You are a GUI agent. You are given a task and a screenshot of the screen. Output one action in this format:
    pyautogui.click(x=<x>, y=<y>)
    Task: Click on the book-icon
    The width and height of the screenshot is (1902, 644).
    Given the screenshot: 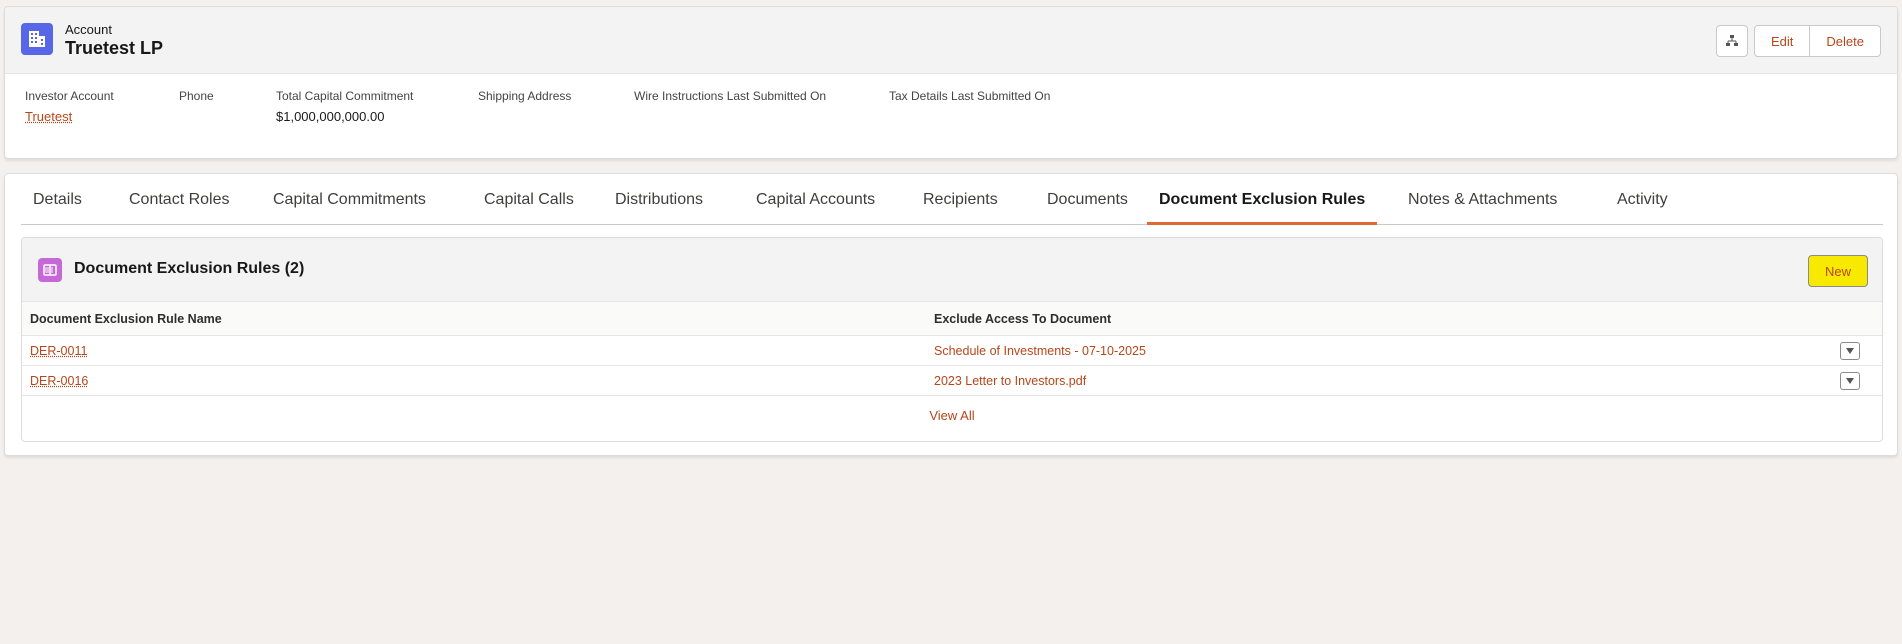 What is the action you would take?
    pyautogui.click(x=50, y=270)
    